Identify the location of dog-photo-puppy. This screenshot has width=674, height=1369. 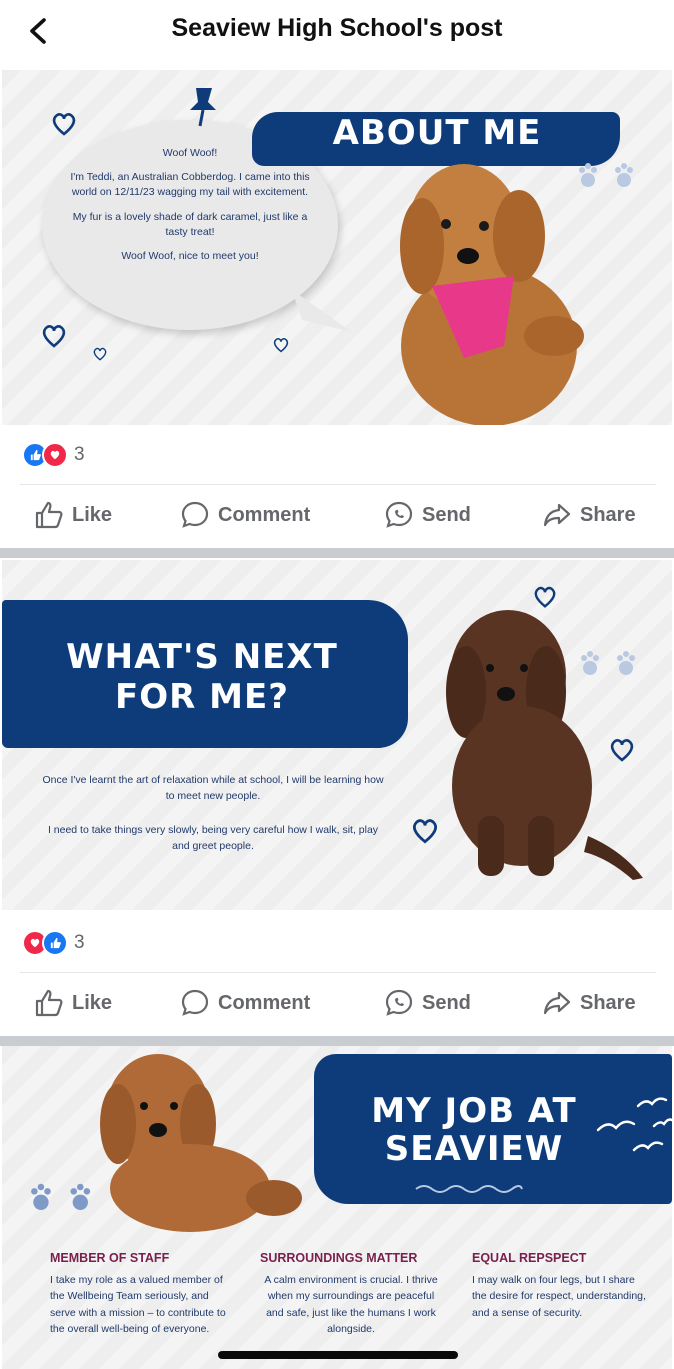
(201, 1143).